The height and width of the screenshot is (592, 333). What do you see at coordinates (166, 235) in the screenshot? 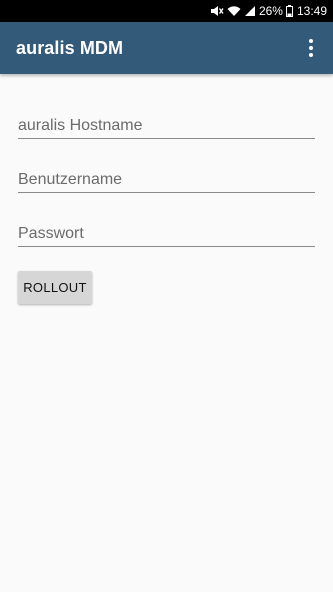
I see `password-input` at bounding box center [166, 235].